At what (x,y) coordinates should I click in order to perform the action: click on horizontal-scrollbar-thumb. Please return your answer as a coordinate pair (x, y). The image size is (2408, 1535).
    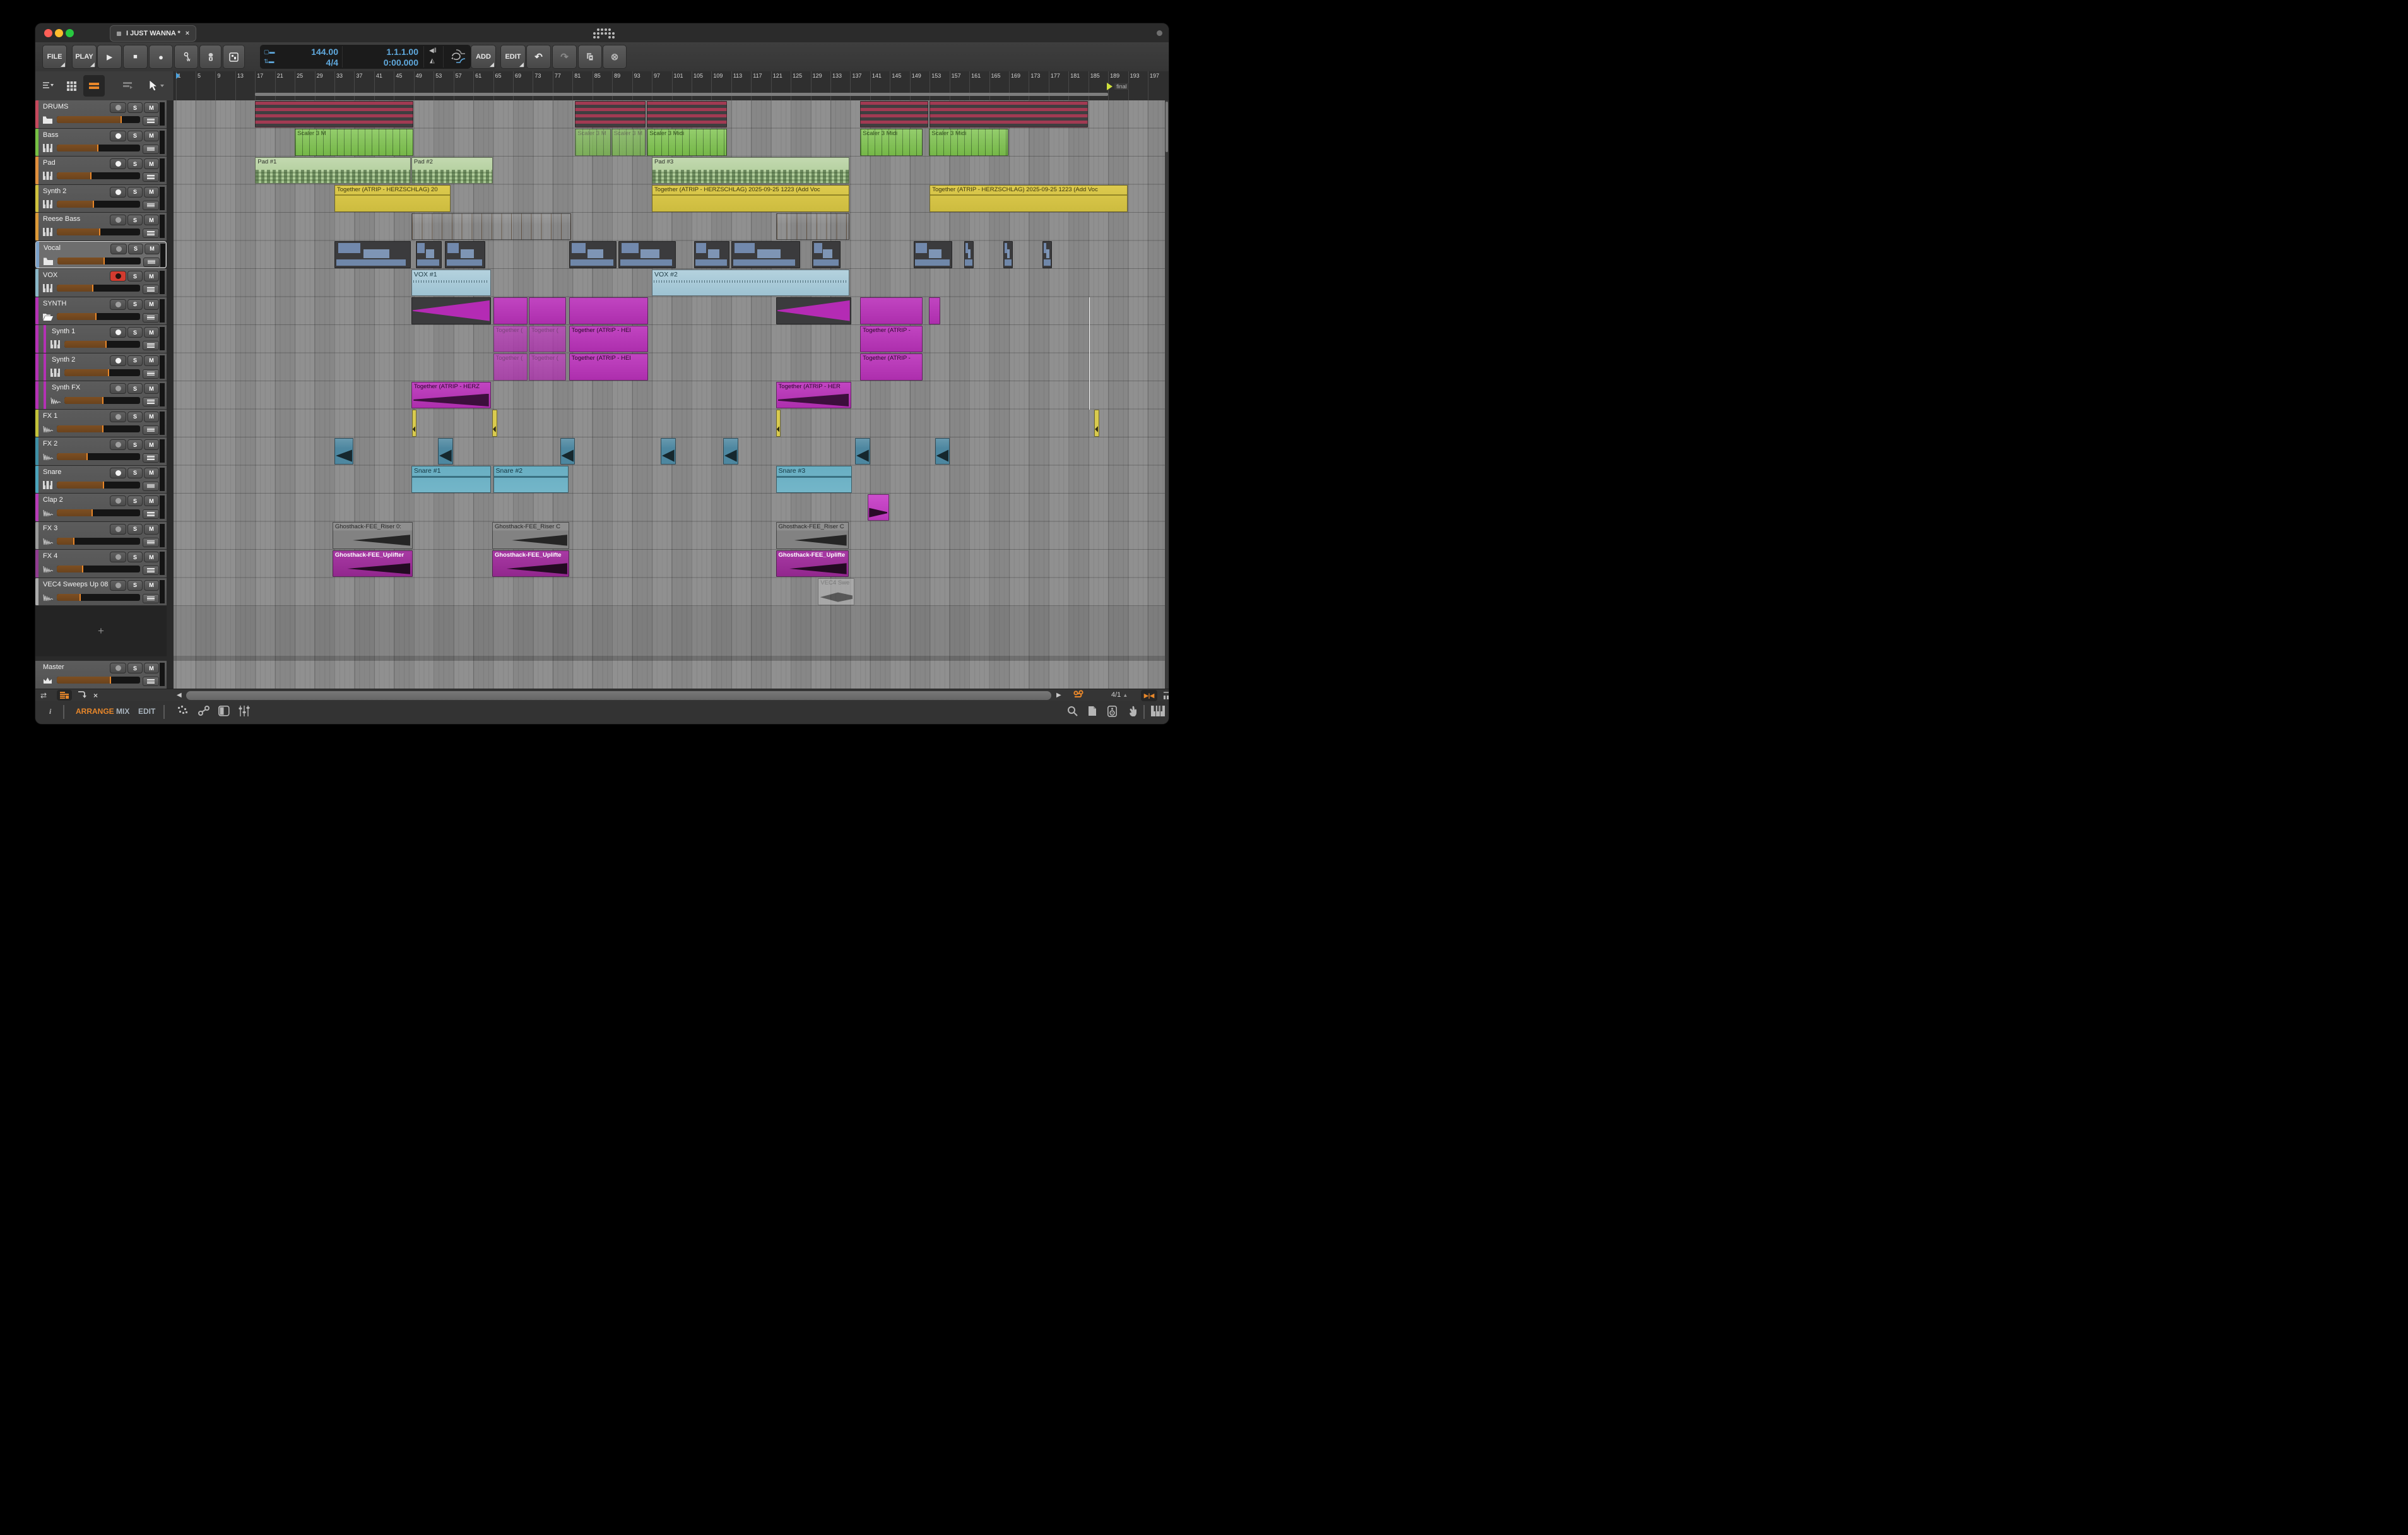
    Looking at the image, I should click on (619, 695).